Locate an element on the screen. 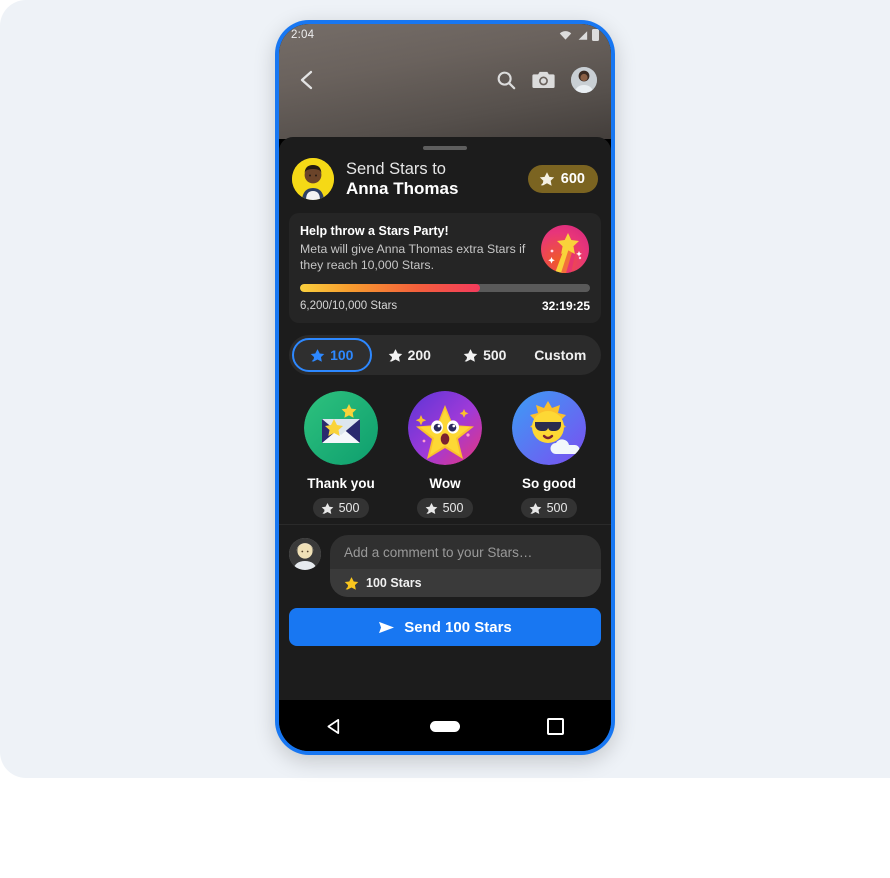 This screenshot has height=878, width=890. recipient-avatar is located at coordinates (313, 179).